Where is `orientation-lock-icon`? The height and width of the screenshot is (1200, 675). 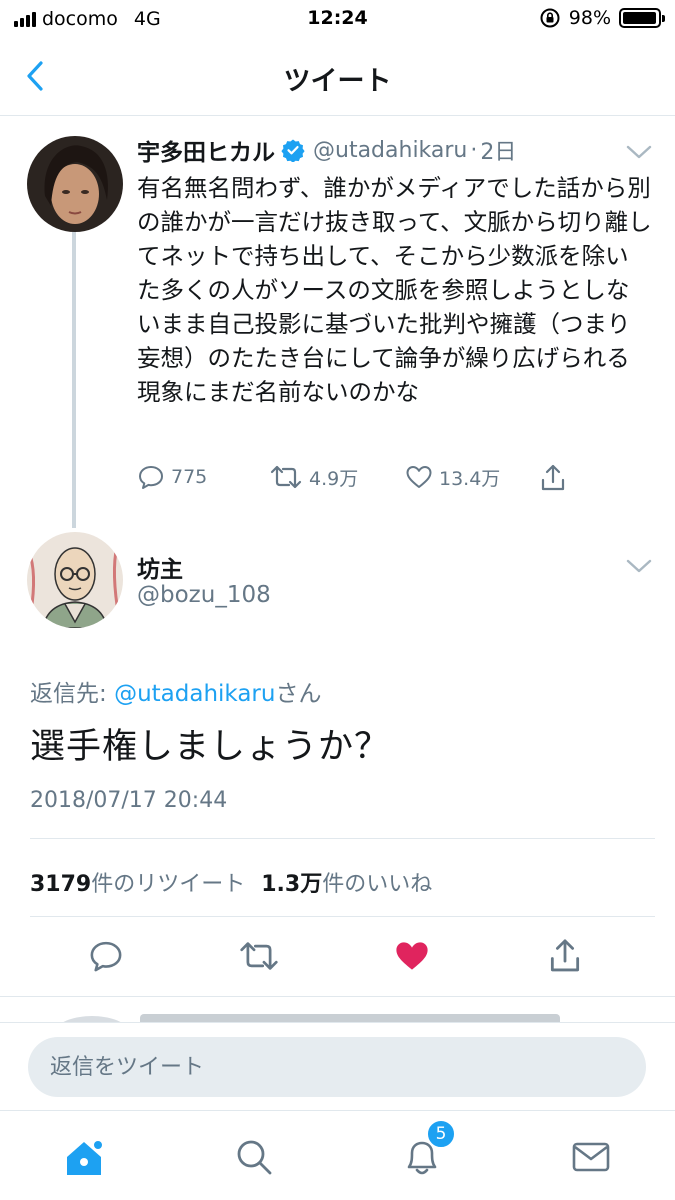
orientation-lock-icon is located at coordinates (550, 18).